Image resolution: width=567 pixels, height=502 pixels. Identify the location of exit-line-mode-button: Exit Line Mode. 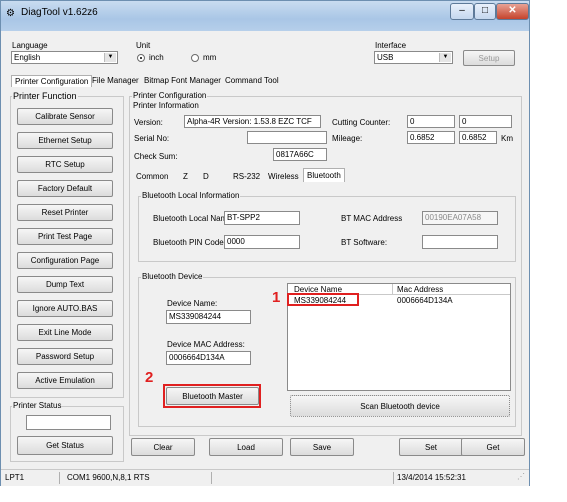
(65, 332).